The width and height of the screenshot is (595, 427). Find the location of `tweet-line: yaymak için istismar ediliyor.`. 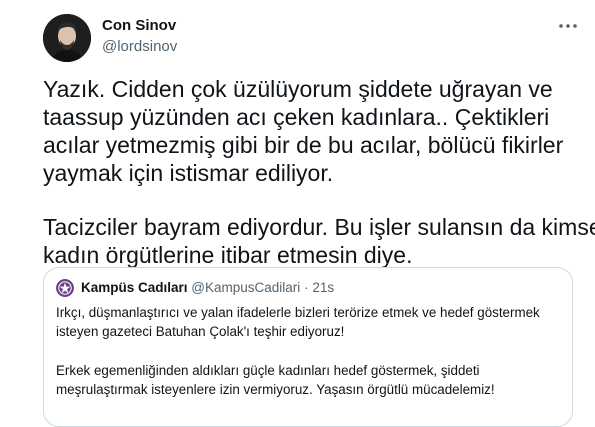

tweet-line: yaymak için istismar ediliyor. is located at coordinates (188, 173).